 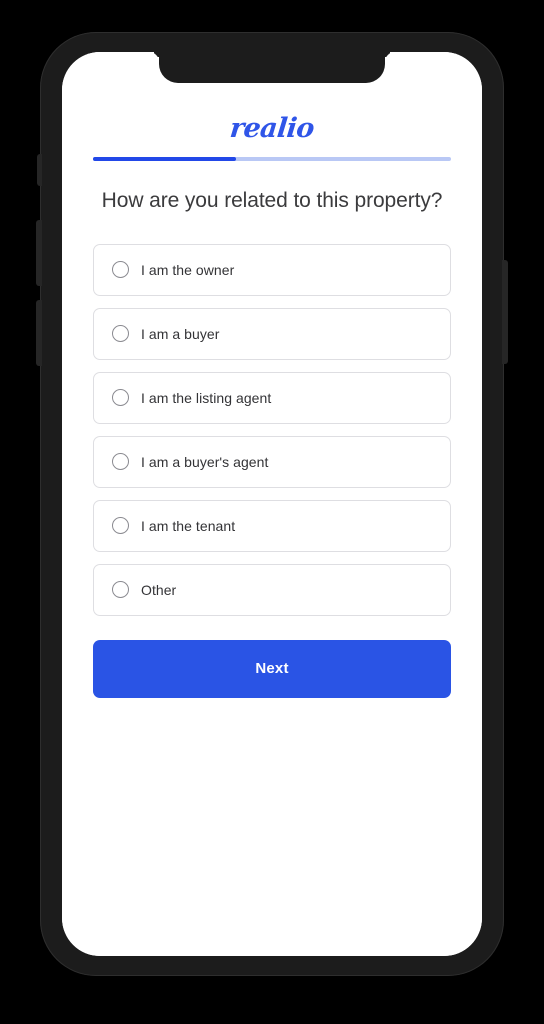 What do you see at coordinates (205, 461) in the screenshot?
I see `option-label: I am a buyer's agent` at bounding box center [205, 461].